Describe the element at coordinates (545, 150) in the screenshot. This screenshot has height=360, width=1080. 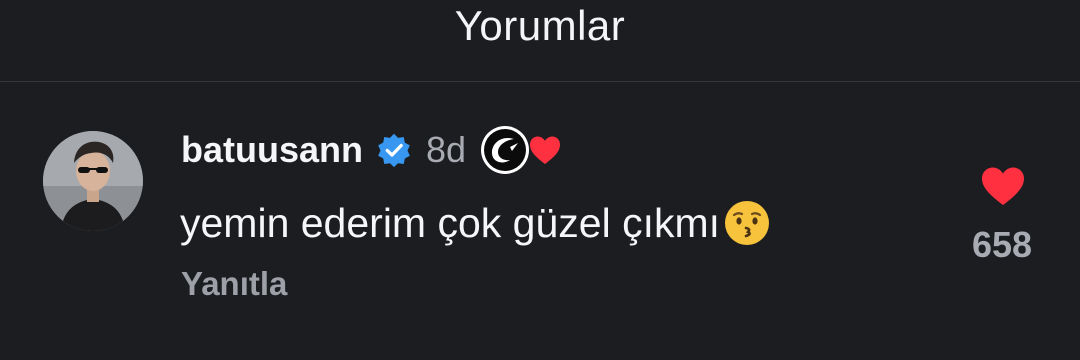
I see `heart-icon` at that location.